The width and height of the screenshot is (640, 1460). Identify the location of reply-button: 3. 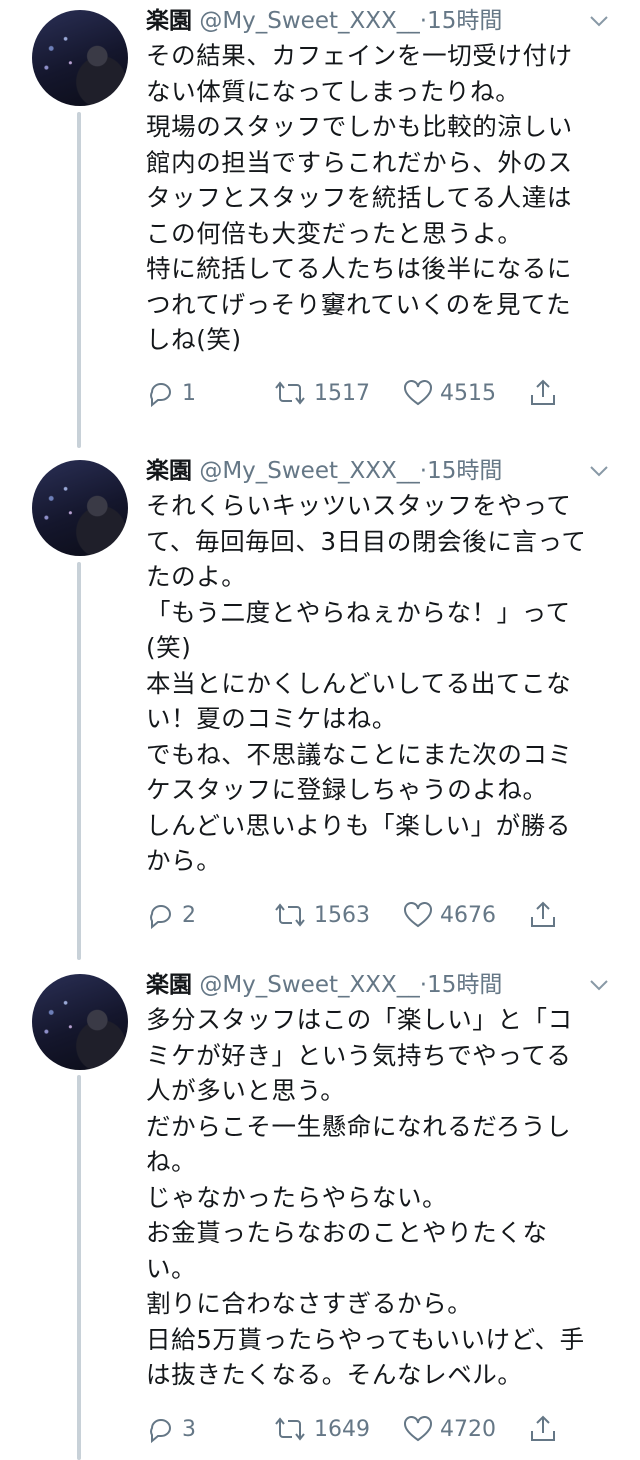
(171, 1429).